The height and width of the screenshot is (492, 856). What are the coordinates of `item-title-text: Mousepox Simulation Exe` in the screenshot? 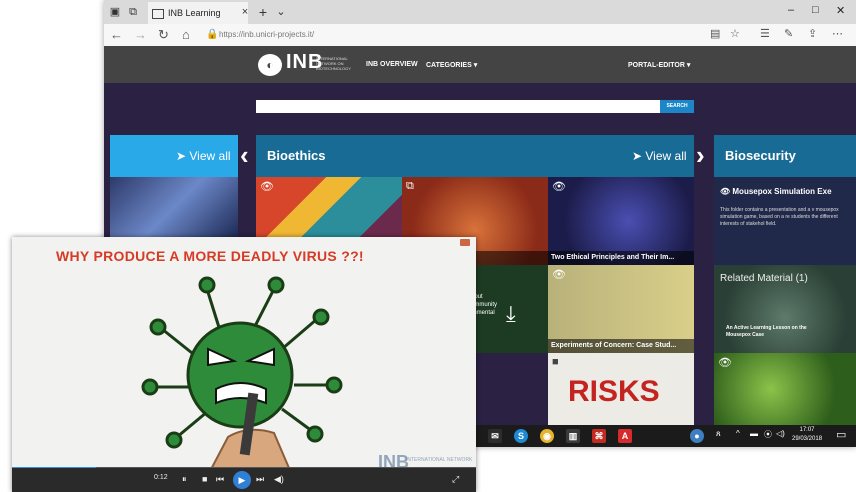 It's located at (782, 191).